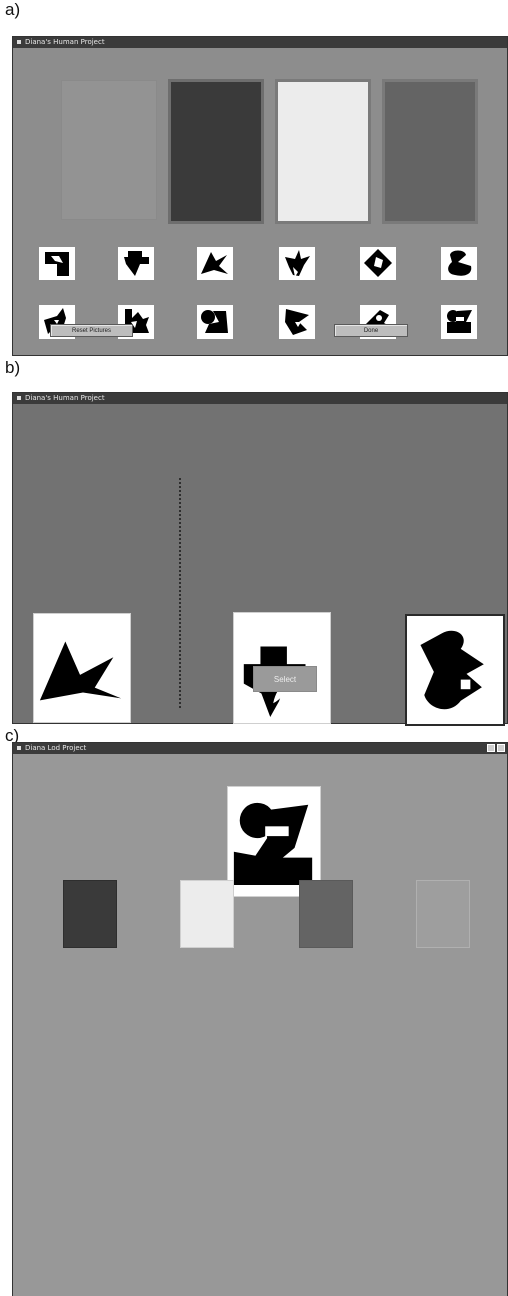 The width and height of the screenshot is (508, 1296). Describe the element at coordinates (371, 330) in the screenshot. I see `done-button: Done` at that location.